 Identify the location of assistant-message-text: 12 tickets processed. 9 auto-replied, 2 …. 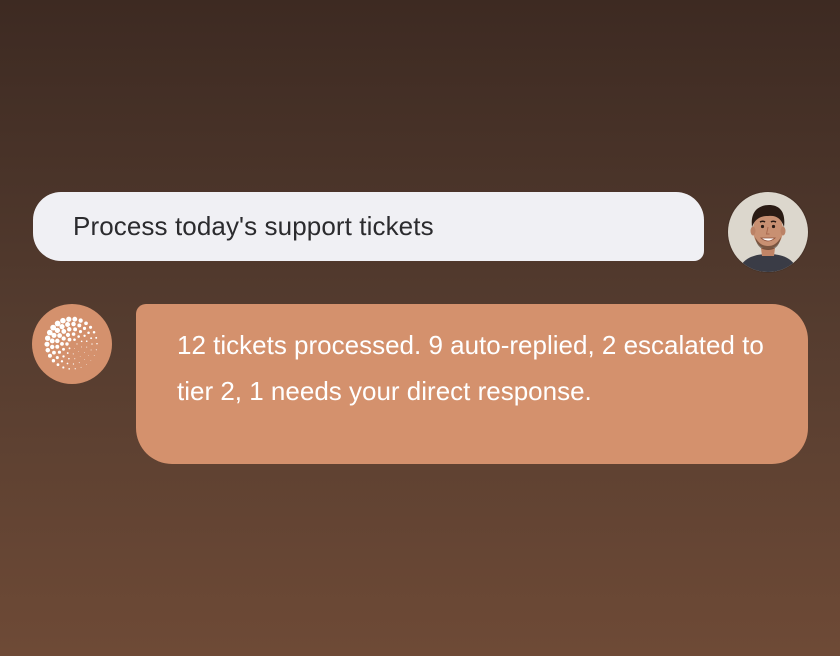
(470, 368).